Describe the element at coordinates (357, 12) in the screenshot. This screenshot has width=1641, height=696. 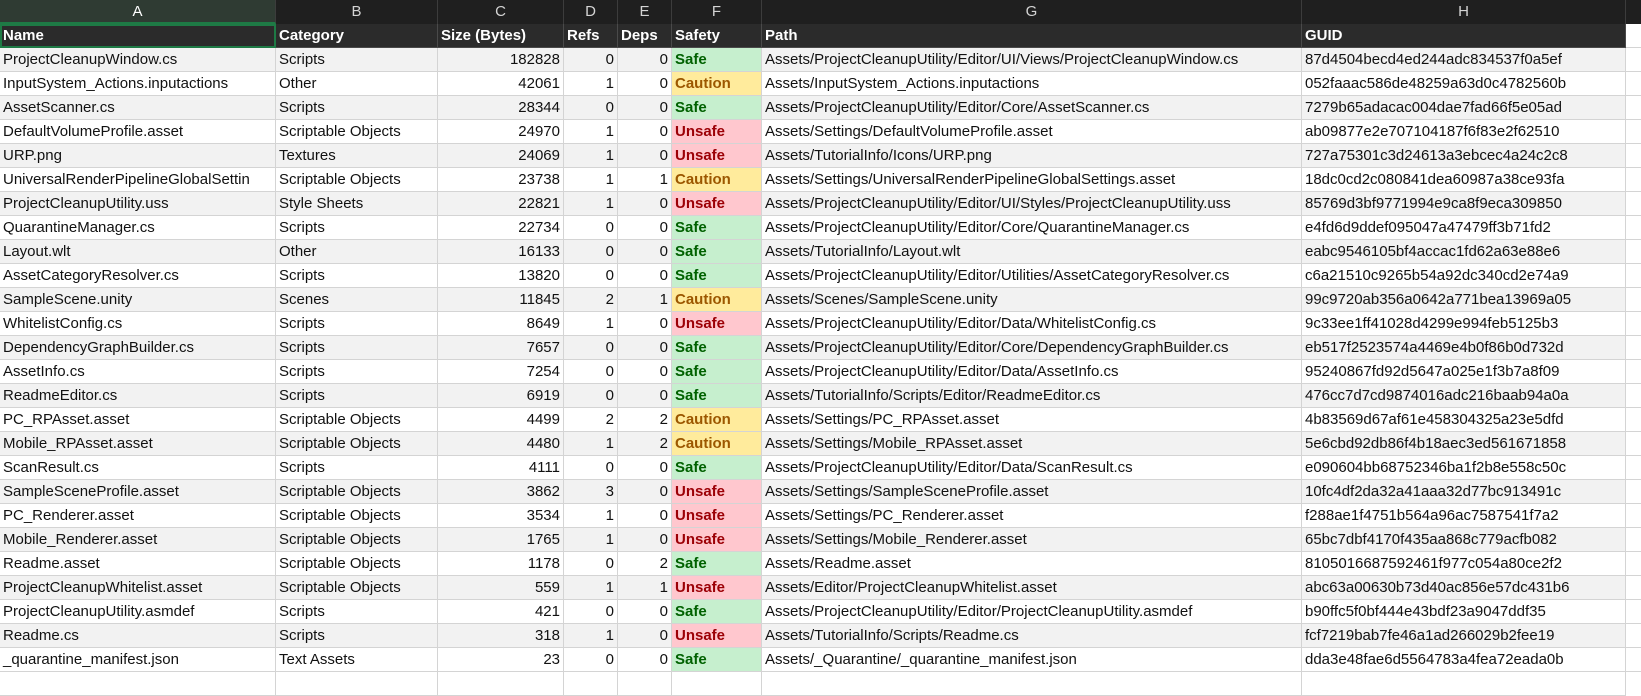
I see `column-header-b: B` at that location.